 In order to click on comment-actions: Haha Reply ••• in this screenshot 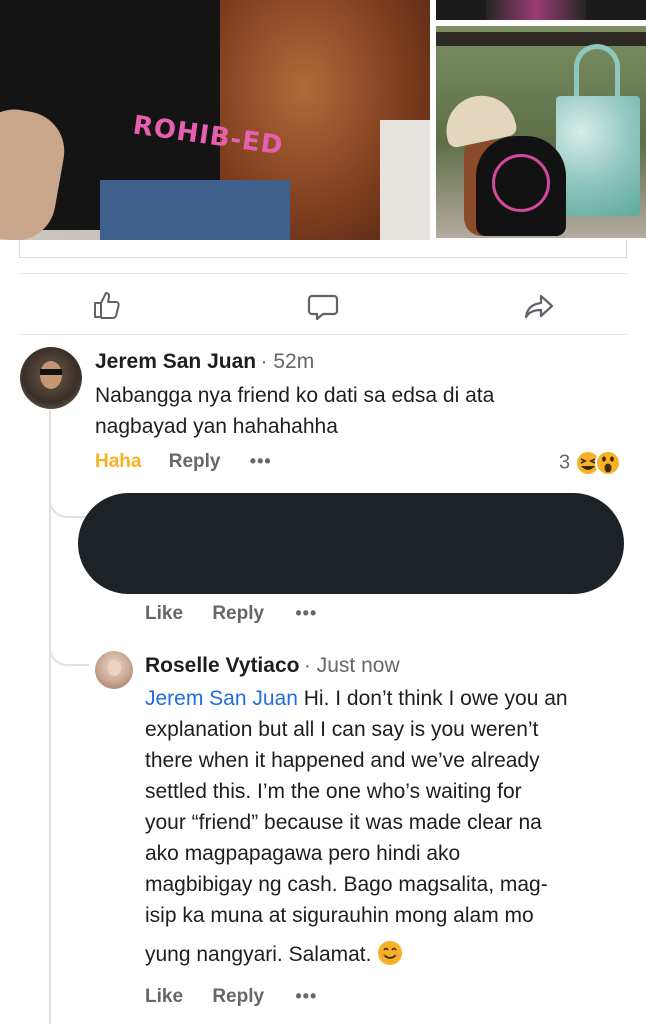, I will do `click(183, 462)`.